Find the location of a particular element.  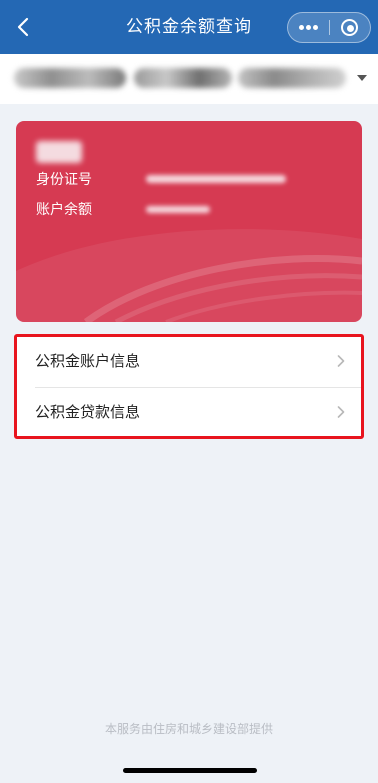

id-number-label: 身份证号 is located at coordinates (64, 180).